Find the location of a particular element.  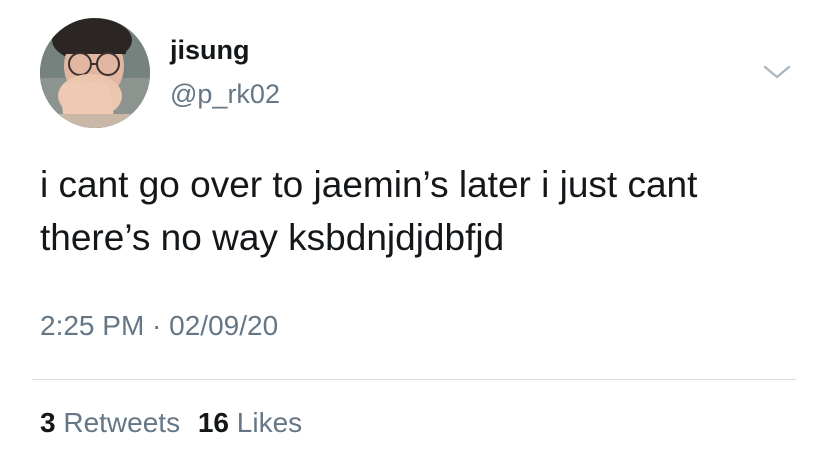

chevron-down-icon is located at coordinates (777, 72).